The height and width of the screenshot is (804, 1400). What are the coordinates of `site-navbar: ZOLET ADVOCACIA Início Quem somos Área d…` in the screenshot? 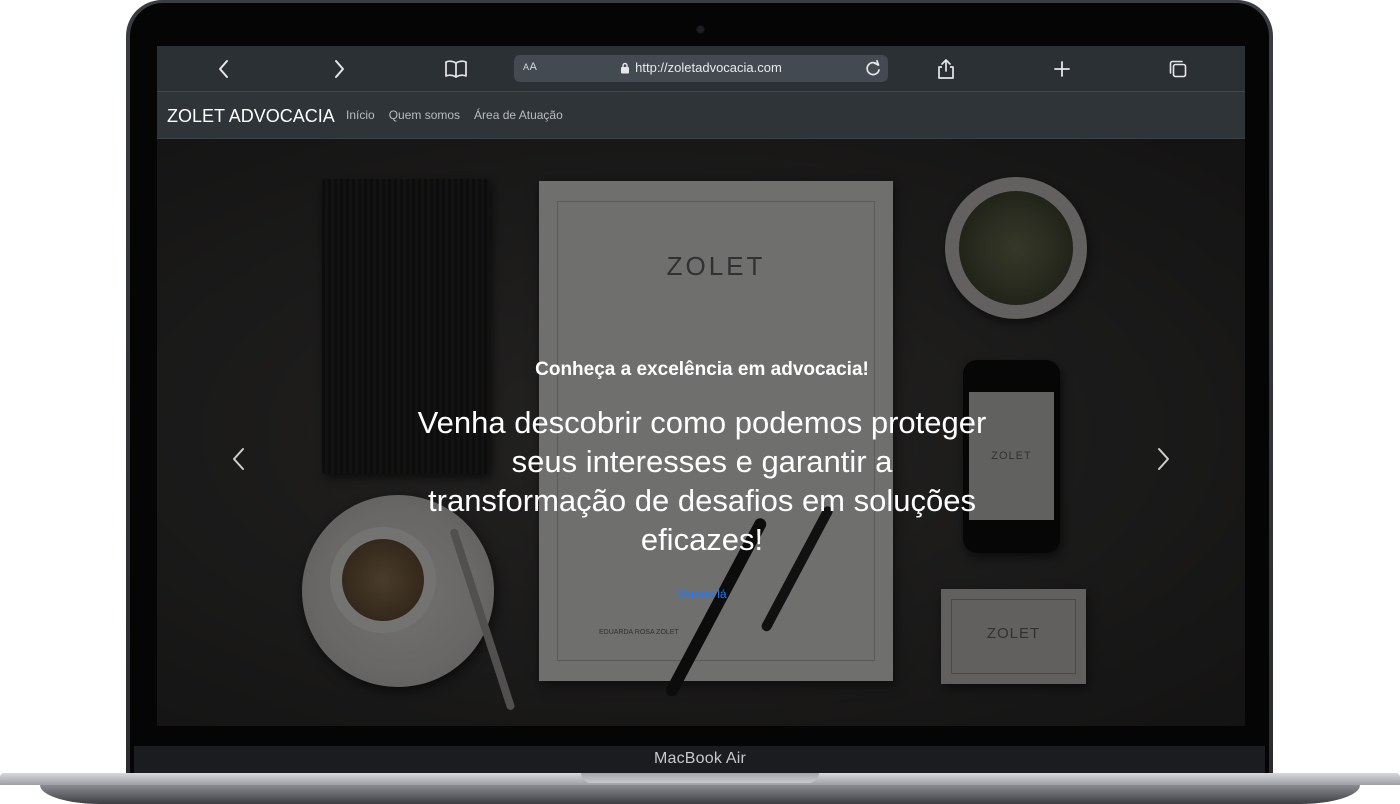 It's located at (701, 115).